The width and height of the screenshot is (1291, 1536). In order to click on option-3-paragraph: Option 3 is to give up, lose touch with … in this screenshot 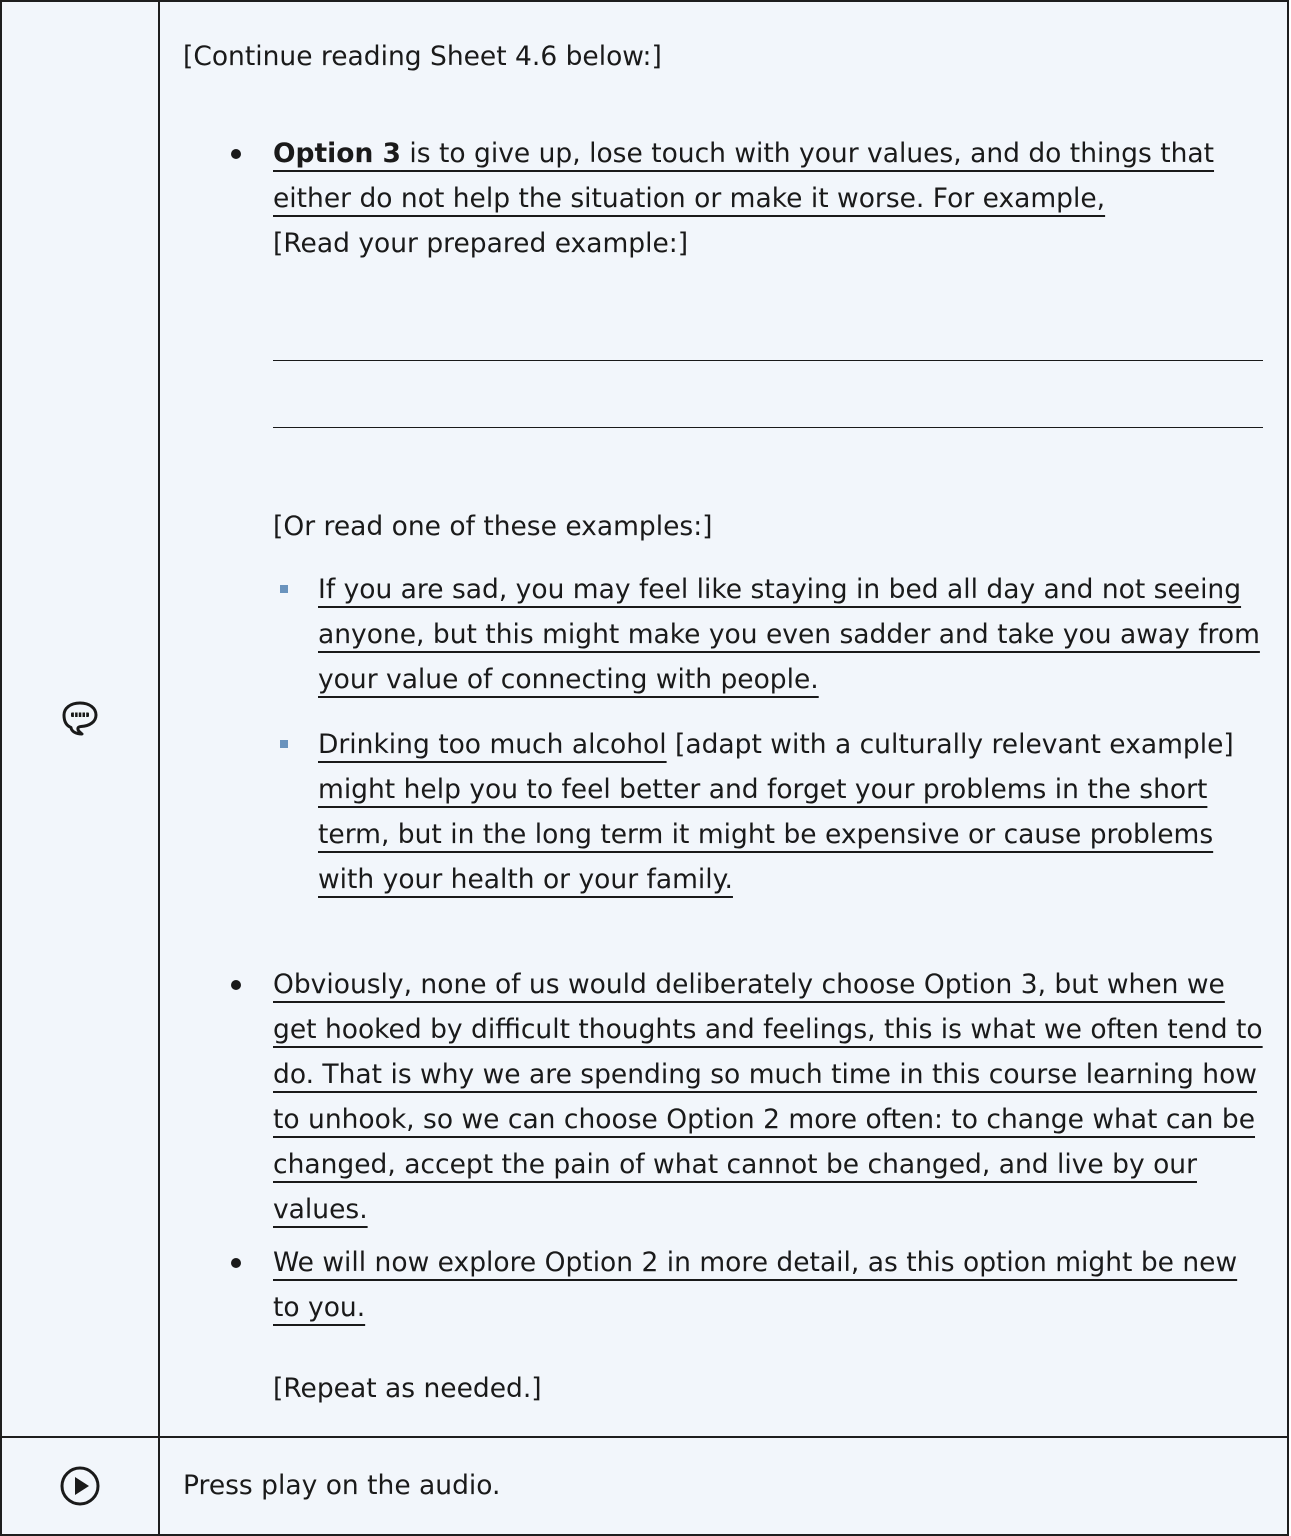, I will do `click(743, 176)`.